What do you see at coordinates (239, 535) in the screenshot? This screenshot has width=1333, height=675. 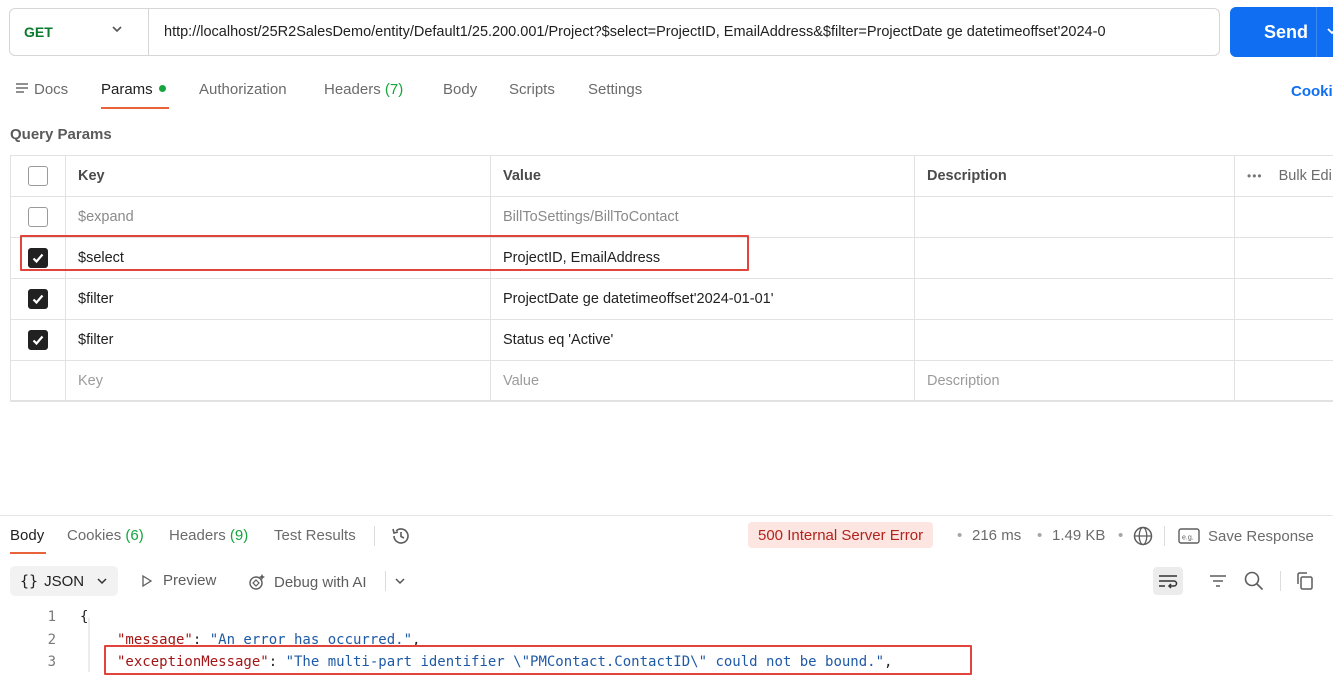 I see `response-headers-count: (9)` at bounding box center [239, 535].